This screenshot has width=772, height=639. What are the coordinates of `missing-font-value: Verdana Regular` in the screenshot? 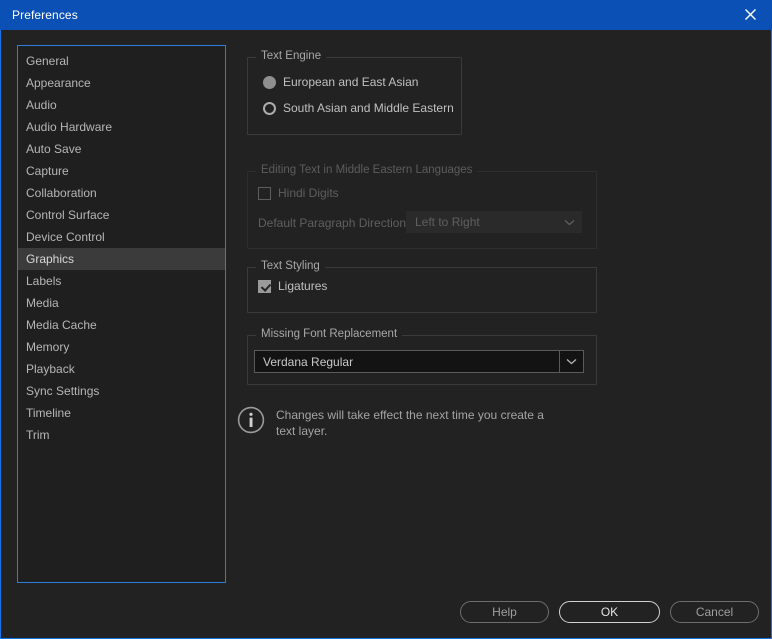 It's located at (308, 361).